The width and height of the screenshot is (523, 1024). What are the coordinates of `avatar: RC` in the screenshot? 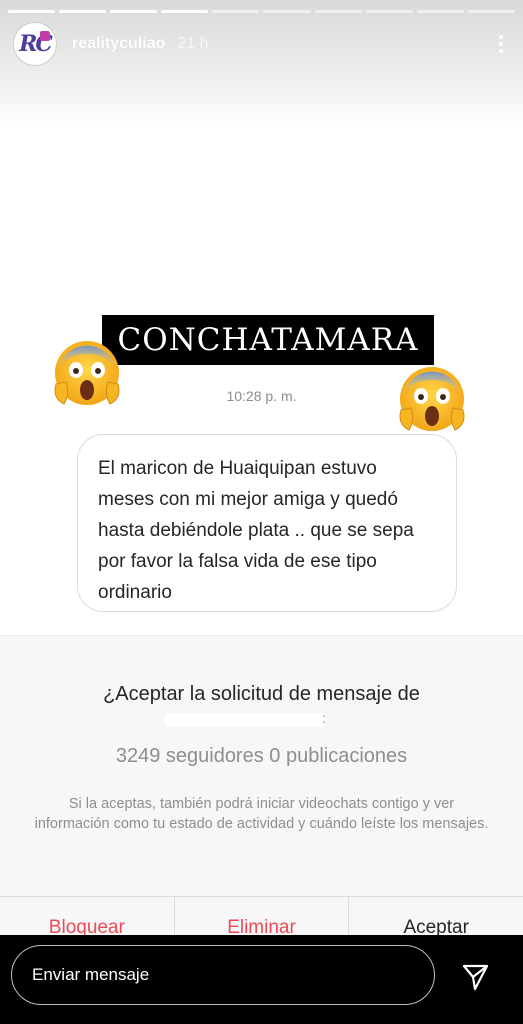 It's located at (35, 44).